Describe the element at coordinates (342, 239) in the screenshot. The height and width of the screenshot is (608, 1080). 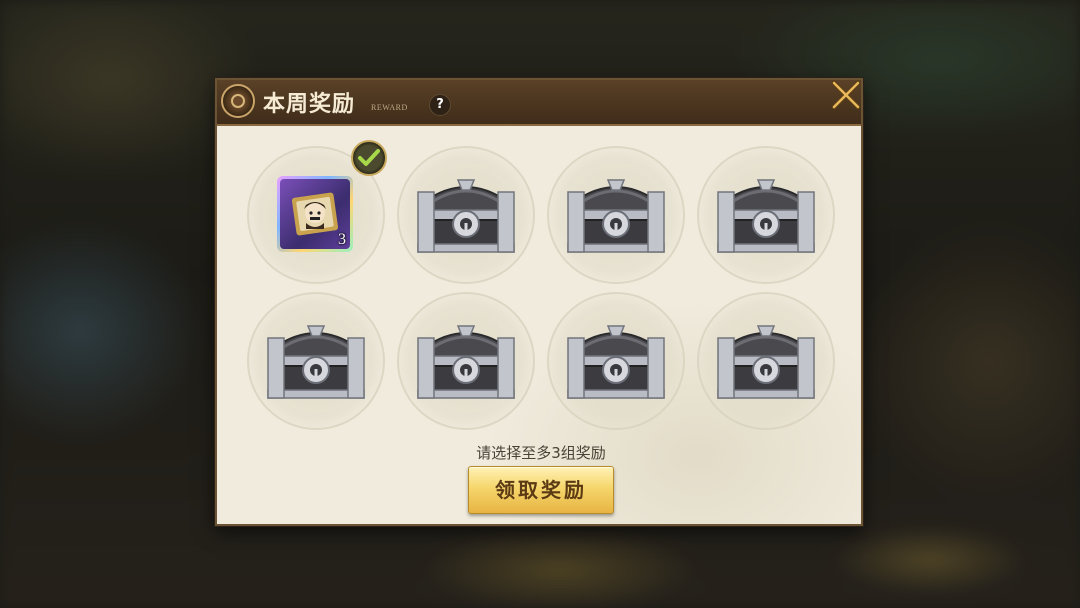
I see `item-count: 3` at that location.